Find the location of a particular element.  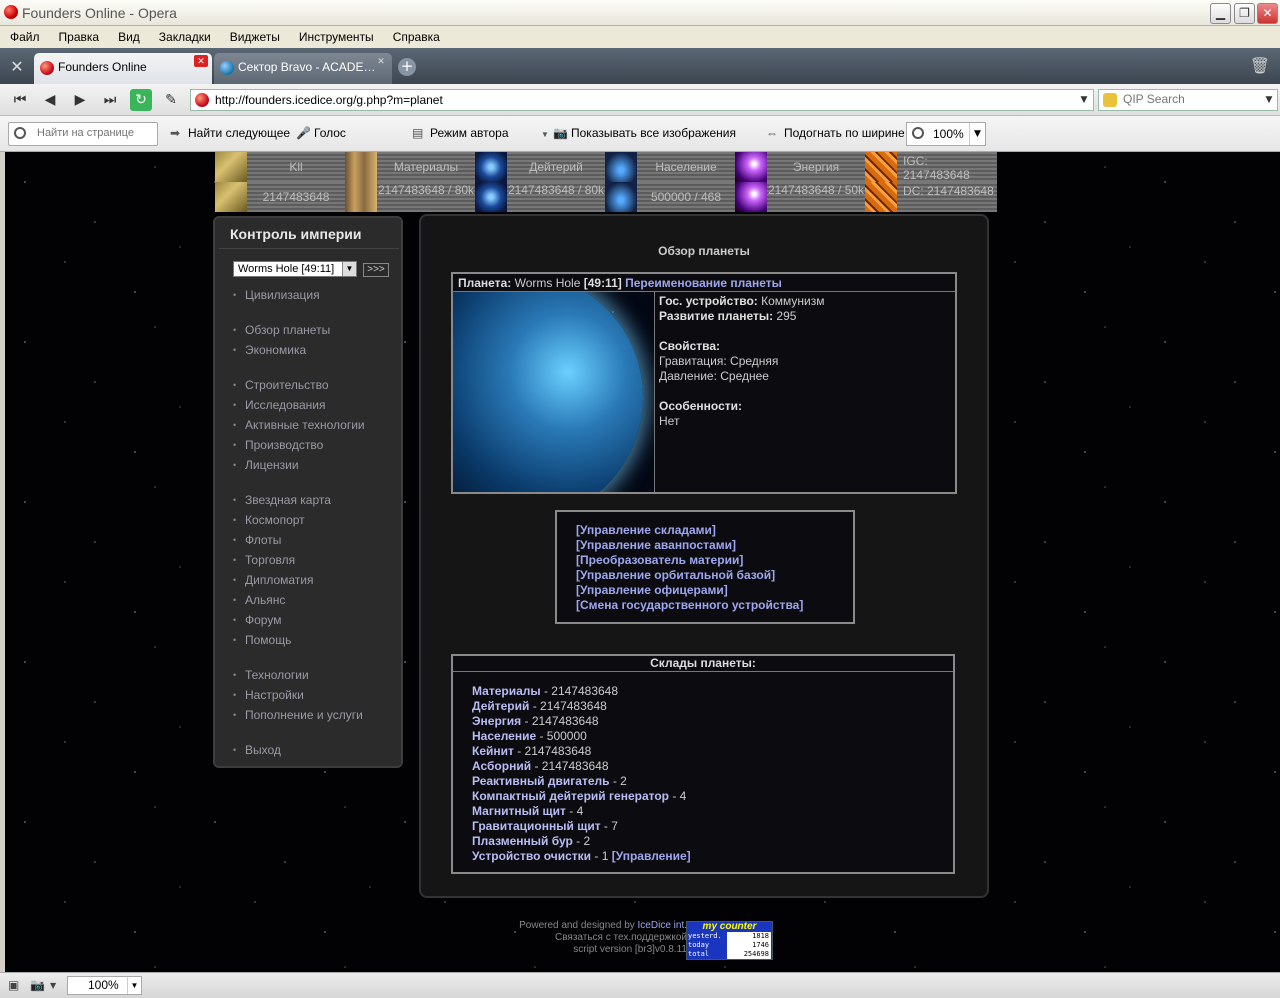

support-link: Связаться с тех.поддержкой is located at coordinates (581, 938).